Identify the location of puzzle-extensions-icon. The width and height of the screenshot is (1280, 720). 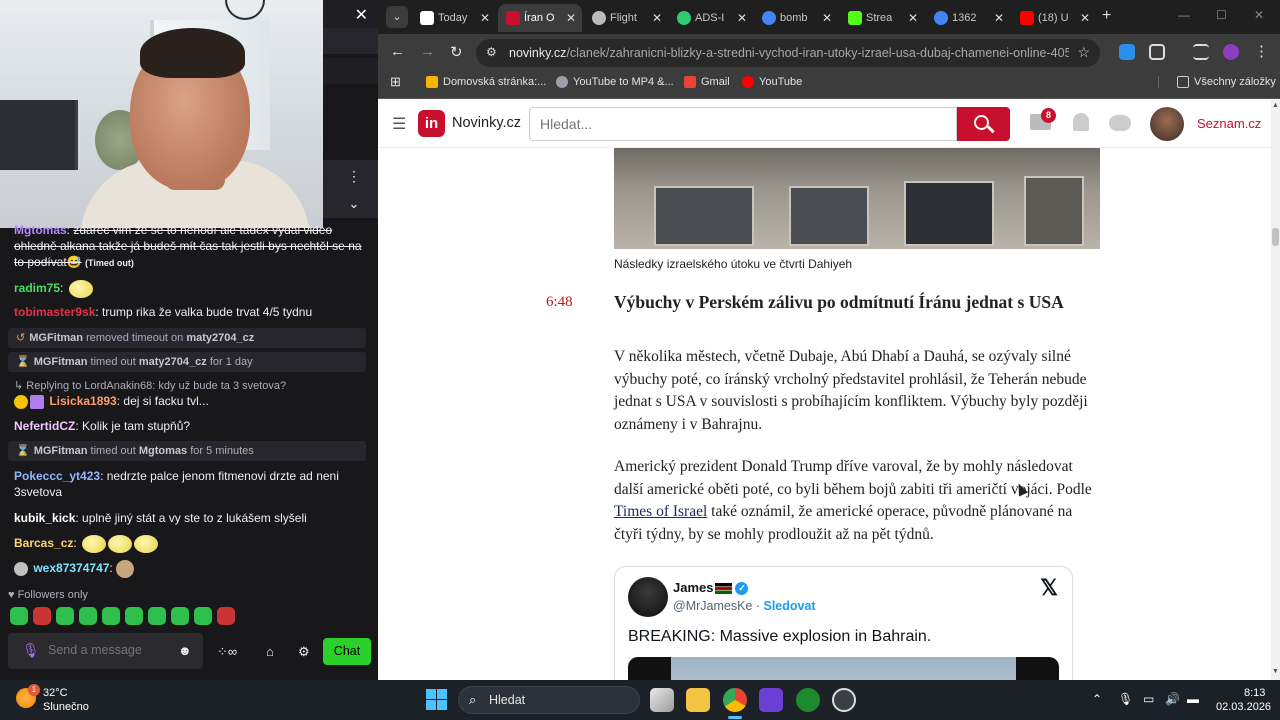
(1157, 52).